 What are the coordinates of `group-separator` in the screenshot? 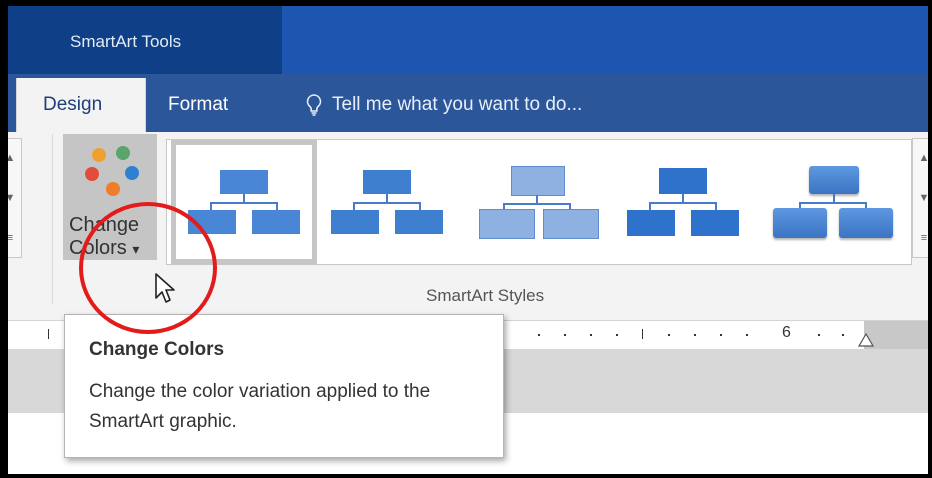 It's located at (52, 219).